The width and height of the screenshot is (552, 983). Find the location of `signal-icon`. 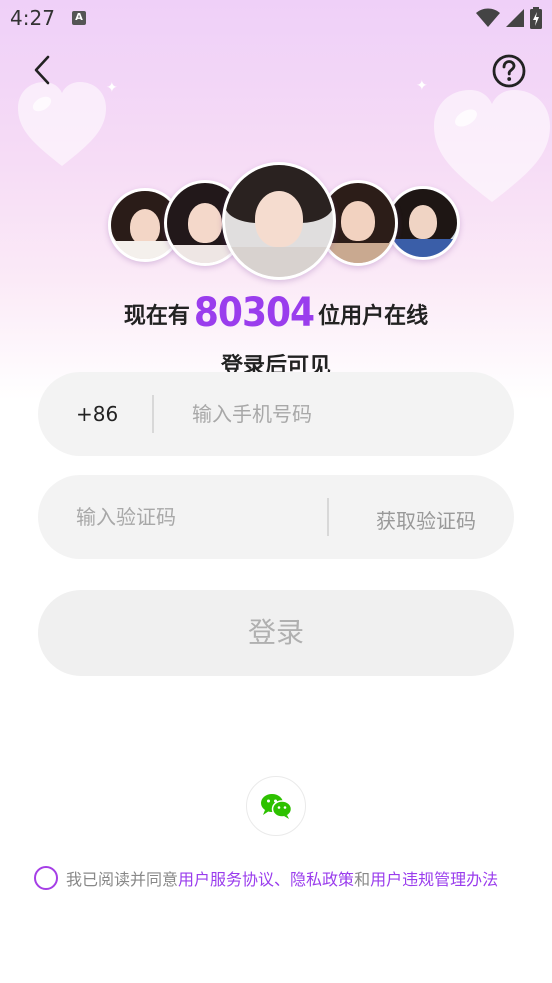

signal-icon is located at coordinates (515, 18).